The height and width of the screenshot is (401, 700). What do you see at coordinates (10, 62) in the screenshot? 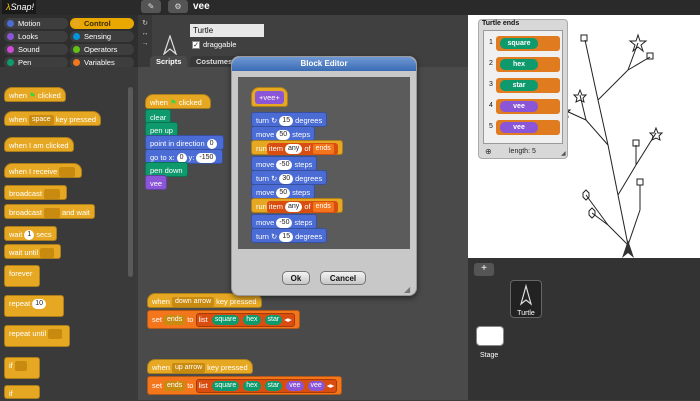
I see `pen-color-icon` at bounding box center [10, 62].